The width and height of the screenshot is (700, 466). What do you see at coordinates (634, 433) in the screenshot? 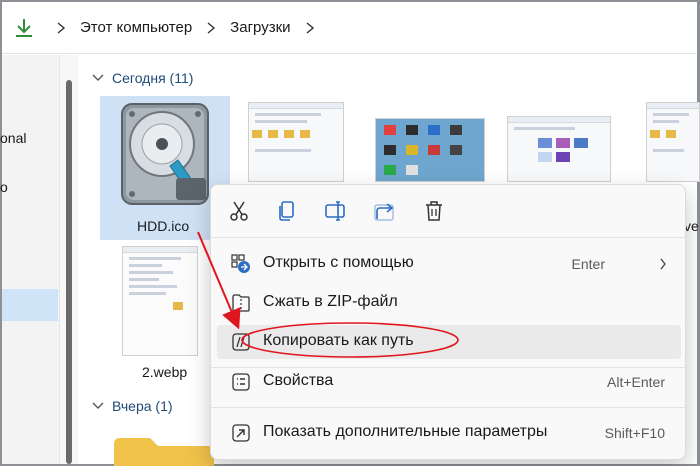
I see `menu-item-shortcut: Shift+F10` at bounding box center [634, 433].